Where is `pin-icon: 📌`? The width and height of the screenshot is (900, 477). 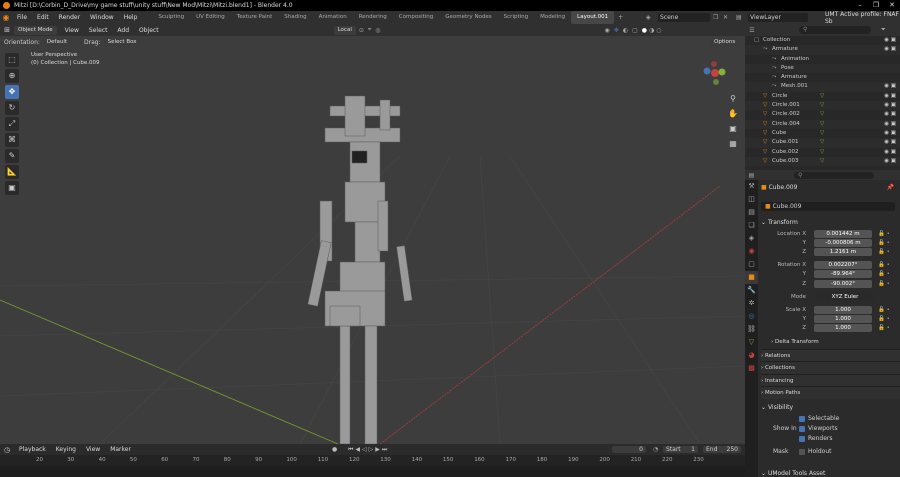
pin-icon: 📌 is located at coordinates (890, 187).